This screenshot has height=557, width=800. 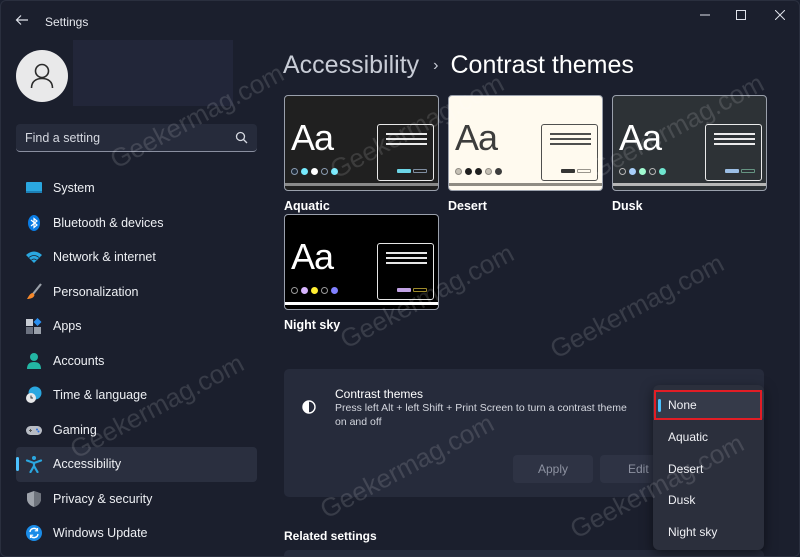 I want to click on bluetooth-icon, so click(x=34, y=222).